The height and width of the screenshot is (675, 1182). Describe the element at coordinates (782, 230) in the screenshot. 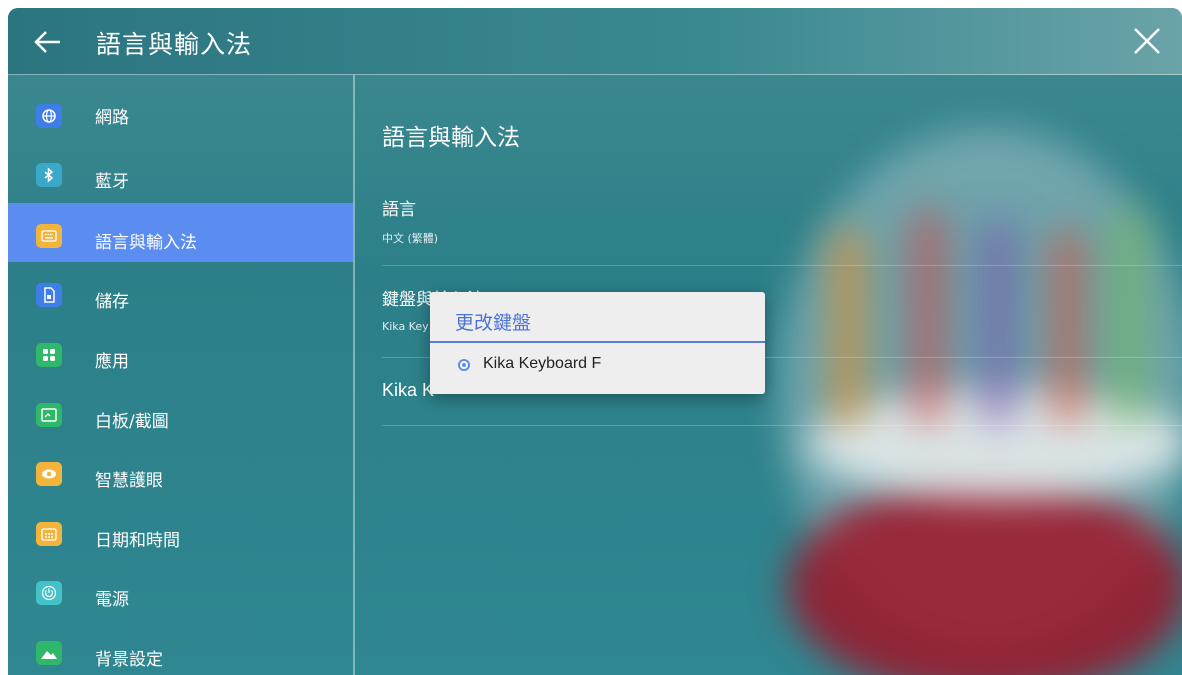

I see `setting-language: 語言 中文 (繁體)` at that location.